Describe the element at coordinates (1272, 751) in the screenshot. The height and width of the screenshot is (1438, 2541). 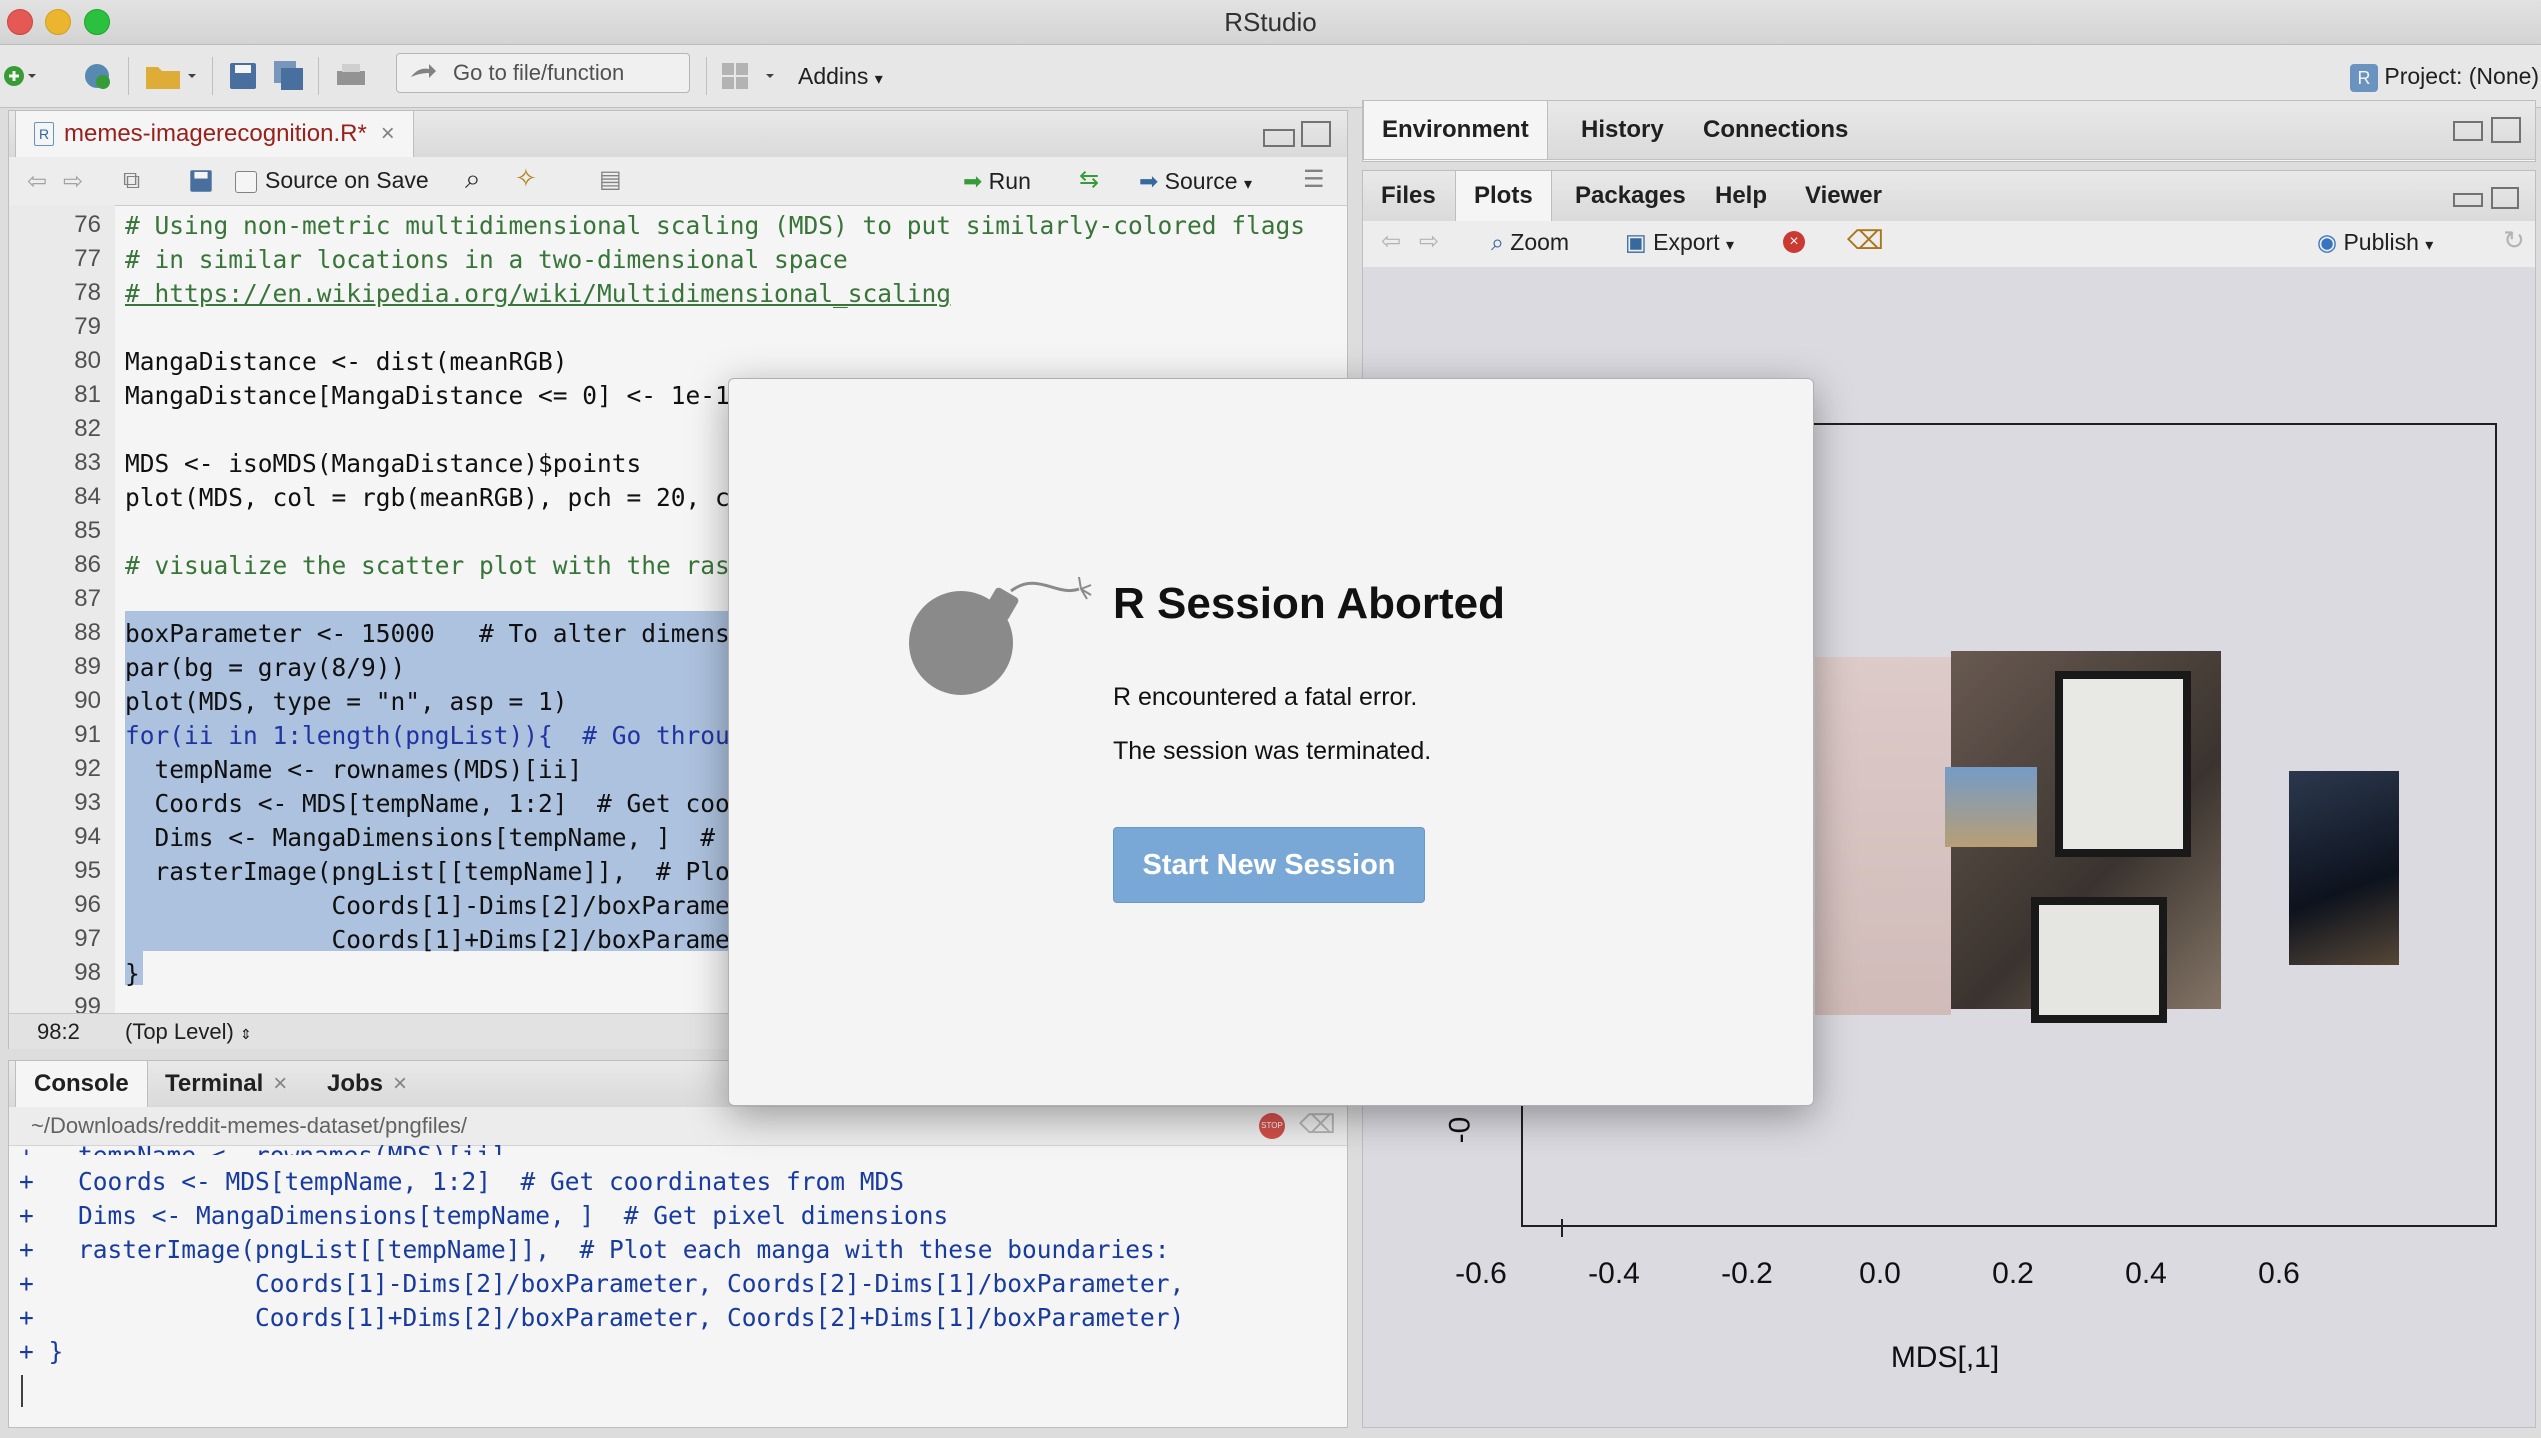
I see `dialog-message-2: The session was terminated.` at that location.